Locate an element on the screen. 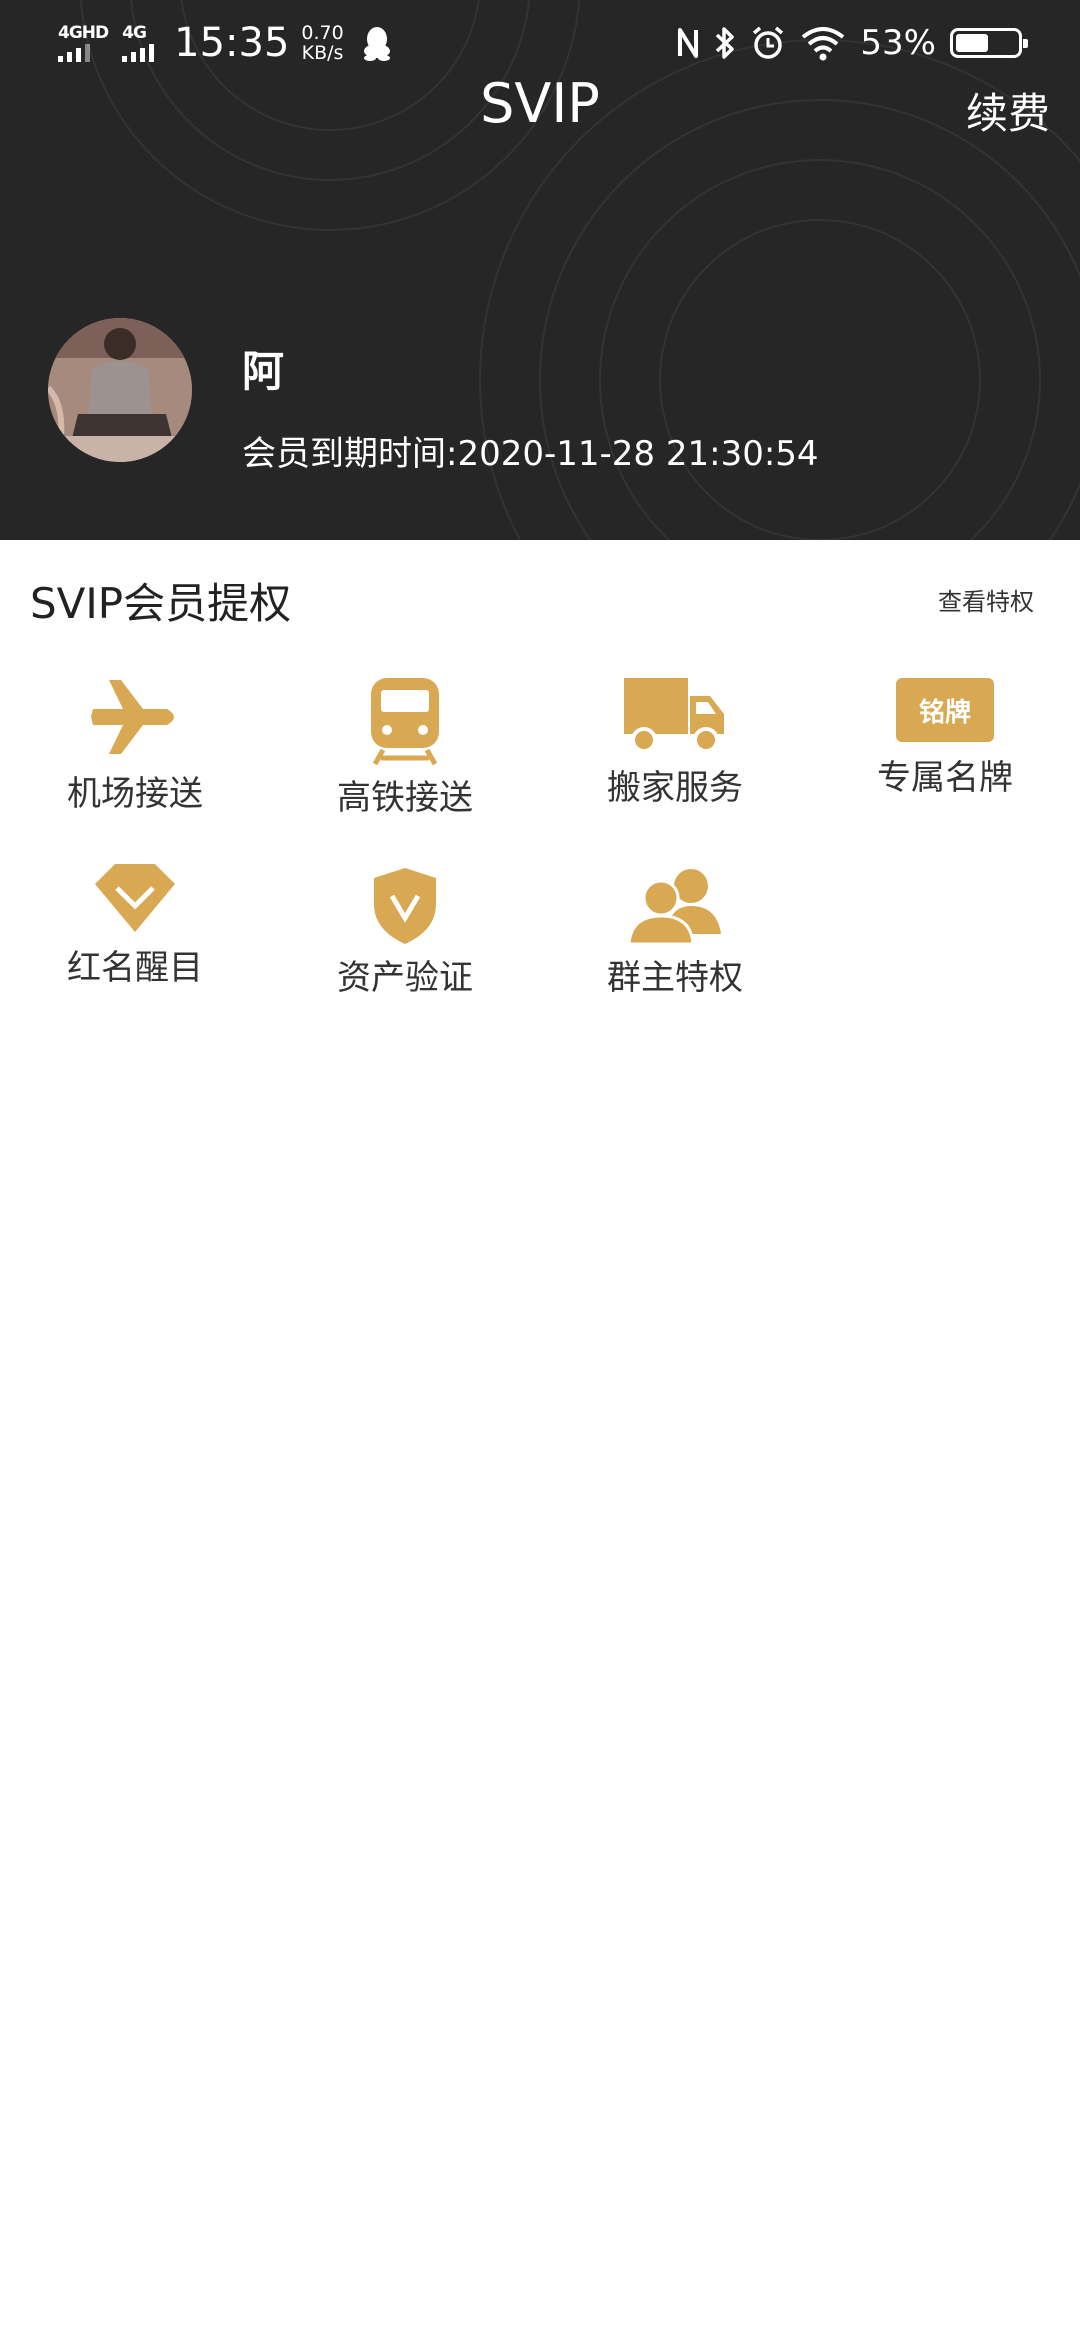 The height and width of the screenshot is (2340, 1080). truck-icon is located at coordinates (674, 715).